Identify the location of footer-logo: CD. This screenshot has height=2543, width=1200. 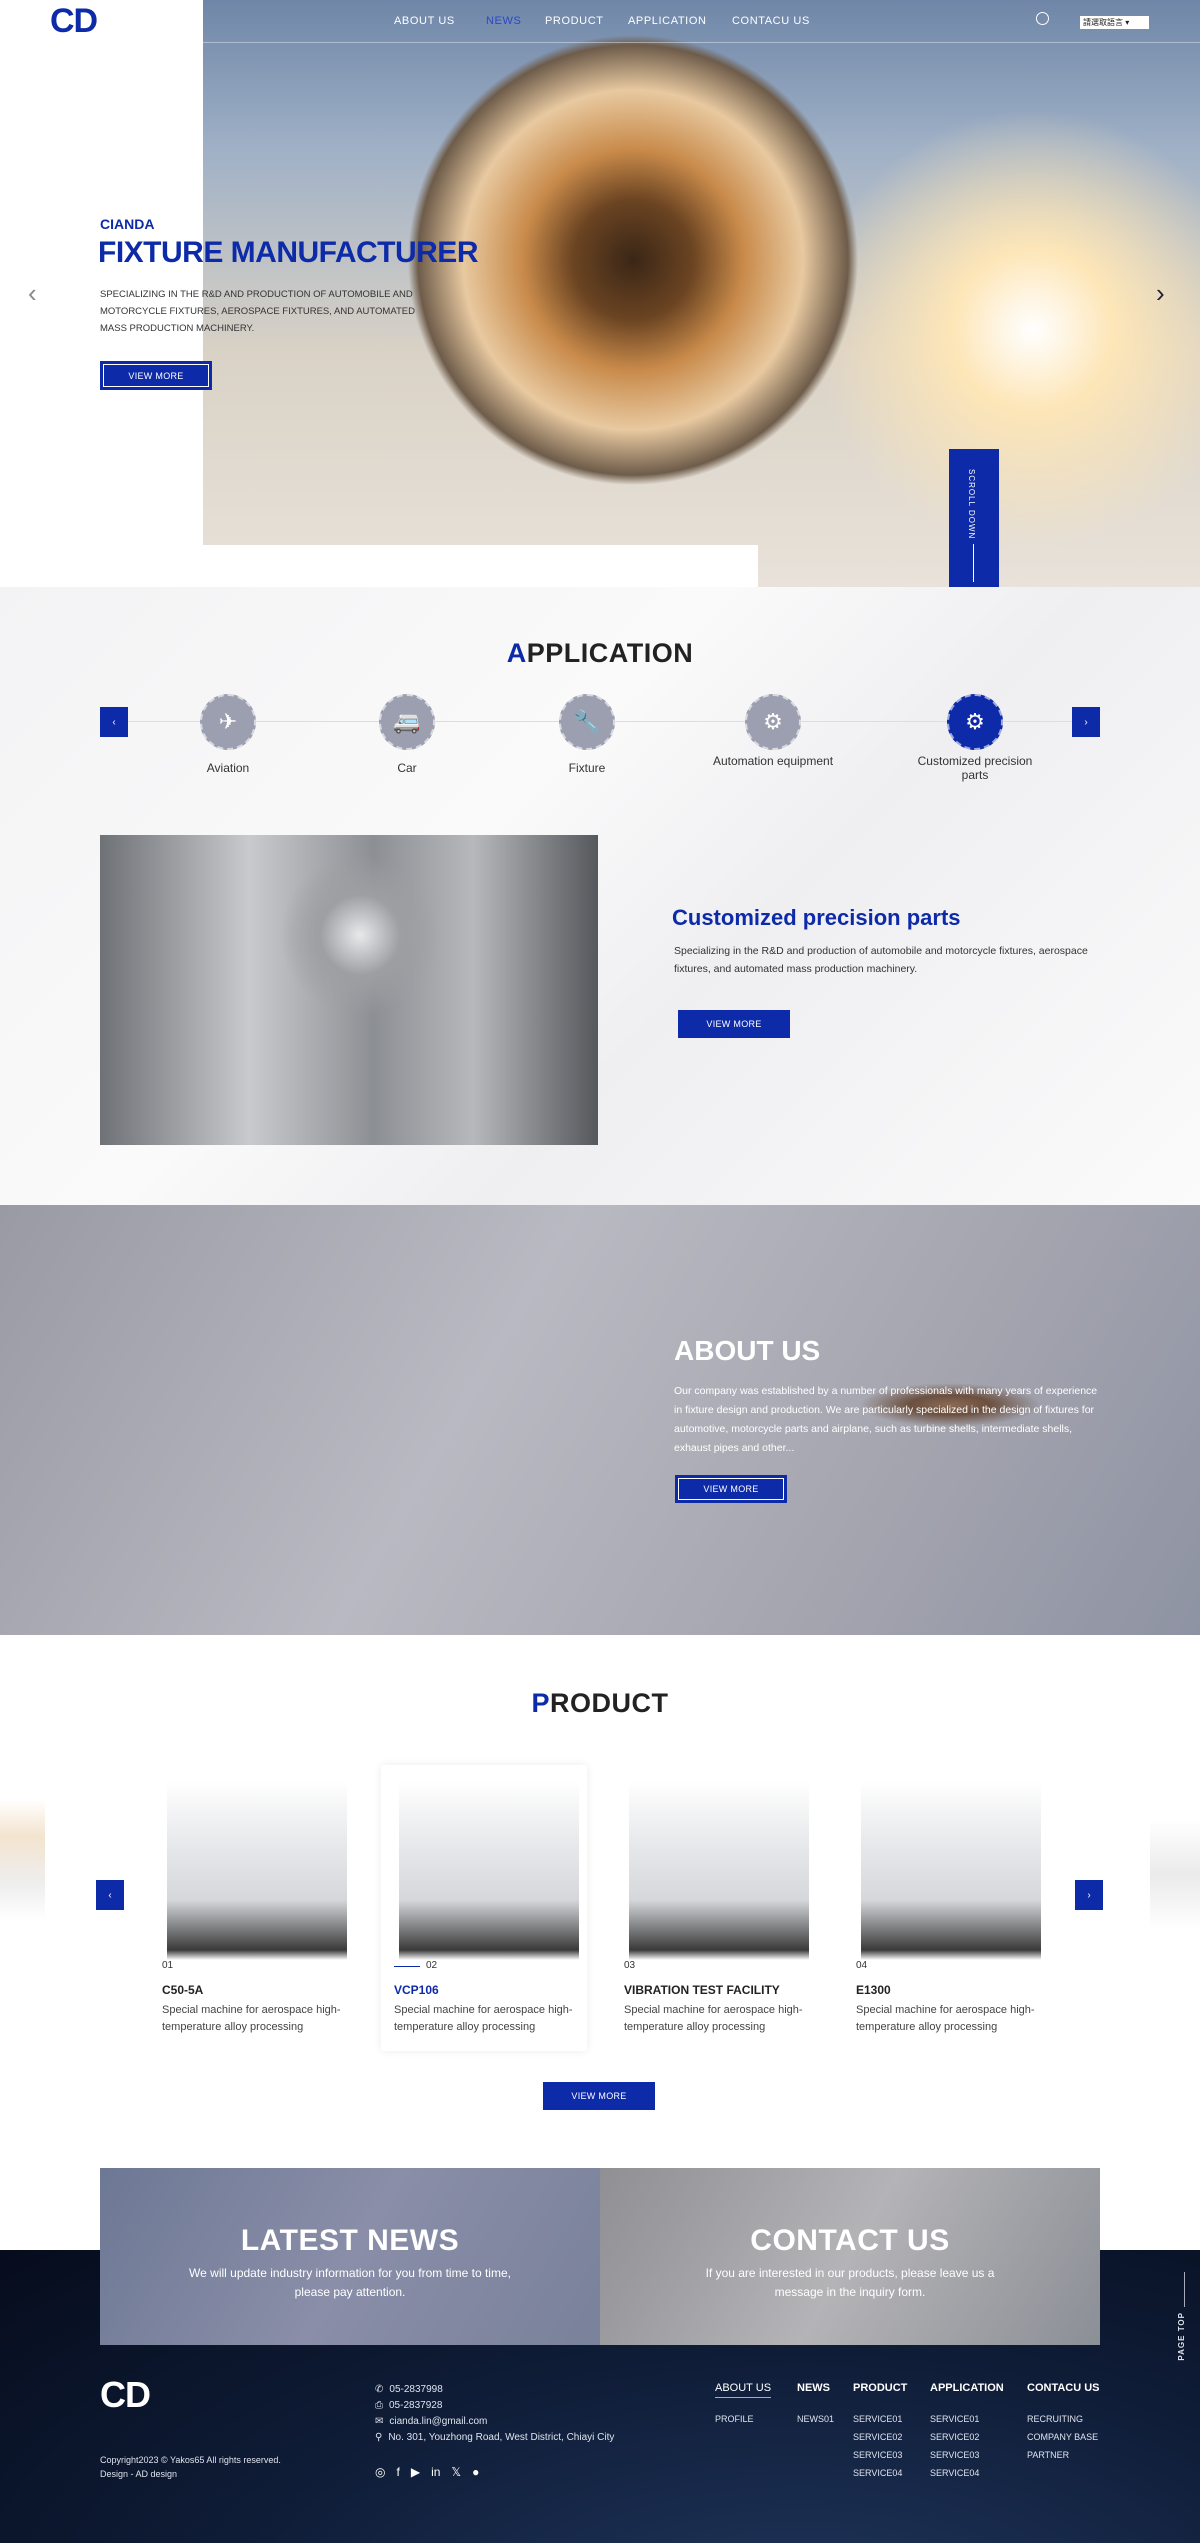
(125, 2395).